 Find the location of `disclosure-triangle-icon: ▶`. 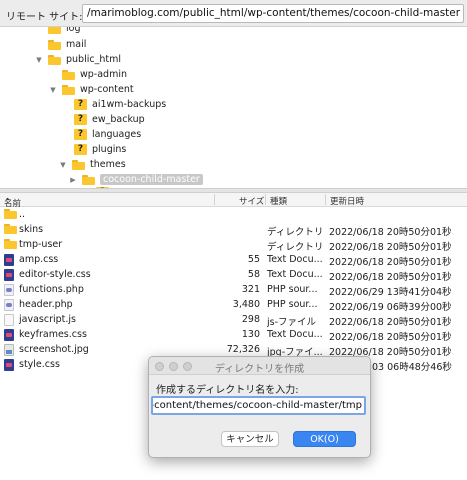

disclosure-triangle-icon: ▶ is located at coordinates (73, 180).